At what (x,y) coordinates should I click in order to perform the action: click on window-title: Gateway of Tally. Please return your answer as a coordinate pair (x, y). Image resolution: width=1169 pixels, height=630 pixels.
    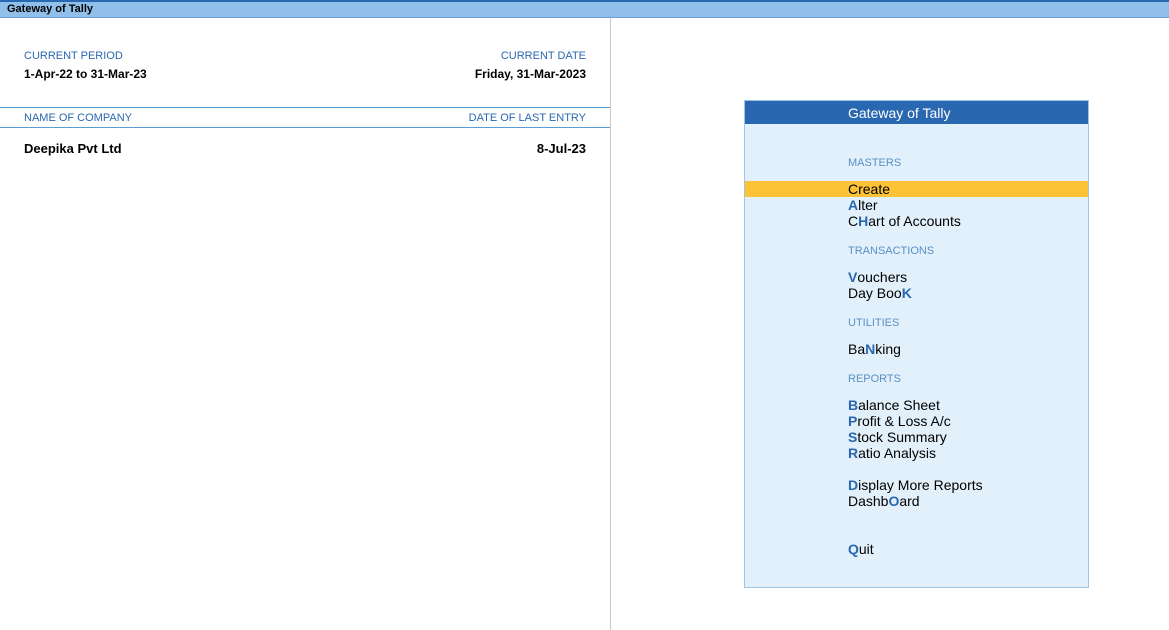
    Looking at the image, I should click on (50, 9).